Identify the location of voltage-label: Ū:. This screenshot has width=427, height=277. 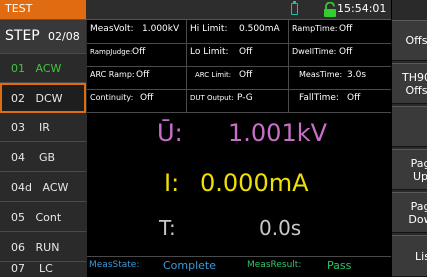
(170, 133).